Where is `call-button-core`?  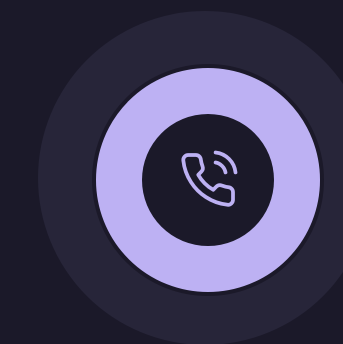
call-button-core is located at coordinates (208, 180).